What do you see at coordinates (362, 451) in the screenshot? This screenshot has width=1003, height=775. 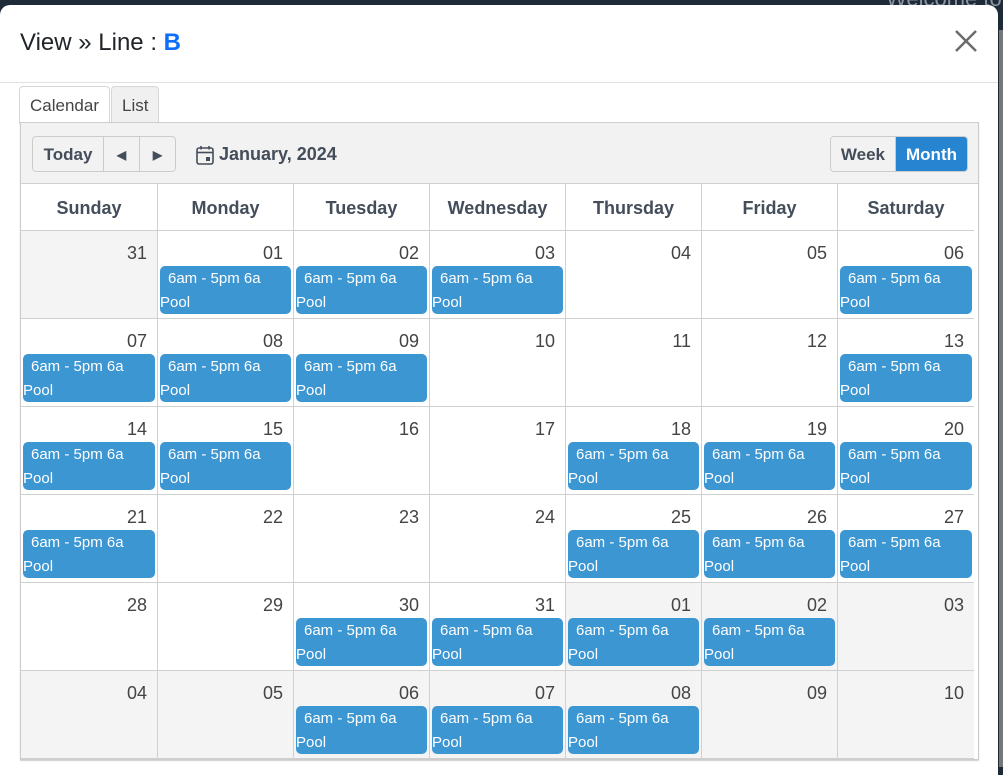 I see `day-cell: 16` at bounding box center [362, 451].